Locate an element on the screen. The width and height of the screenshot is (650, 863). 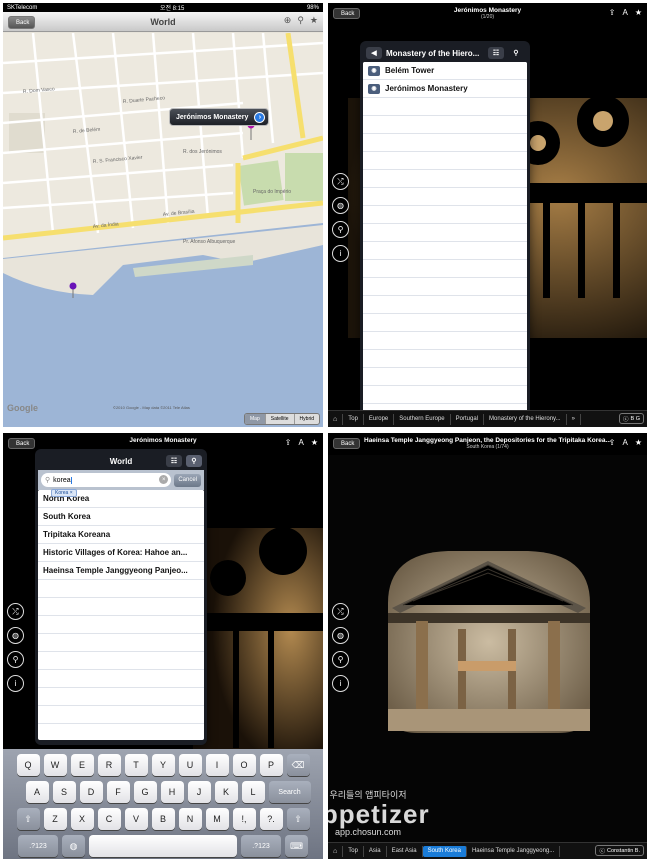
crumb: Europe is located at coordinates (379, 419).